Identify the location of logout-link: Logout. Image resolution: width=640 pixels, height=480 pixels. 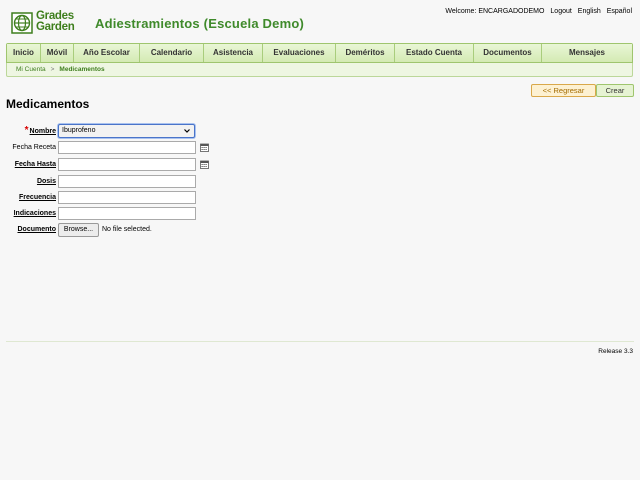
(560, 11).